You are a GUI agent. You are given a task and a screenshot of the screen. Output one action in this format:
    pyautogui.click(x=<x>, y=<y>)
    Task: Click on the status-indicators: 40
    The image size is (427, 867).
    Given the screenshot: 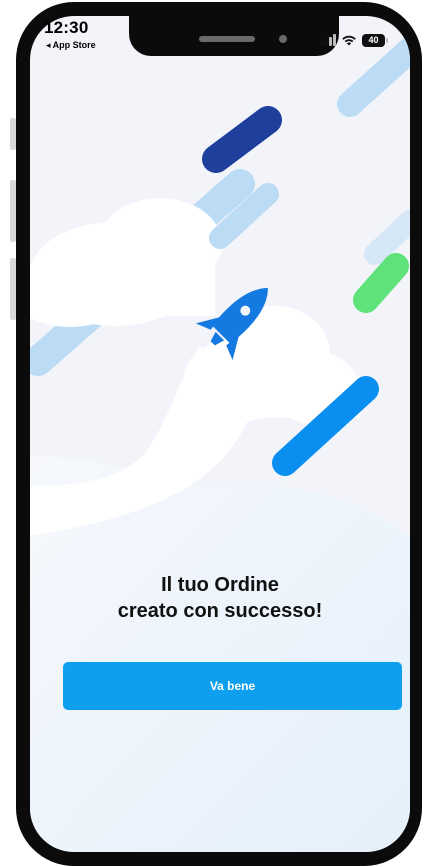 What is the action you would take?
    pyautogui.click(x=354, y=40)
    